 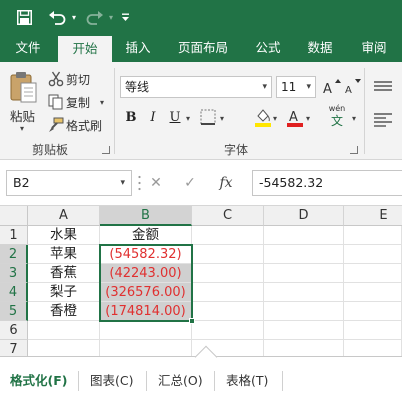 I want to click on cell-a4: 梨子, so click(x=64, y=292).